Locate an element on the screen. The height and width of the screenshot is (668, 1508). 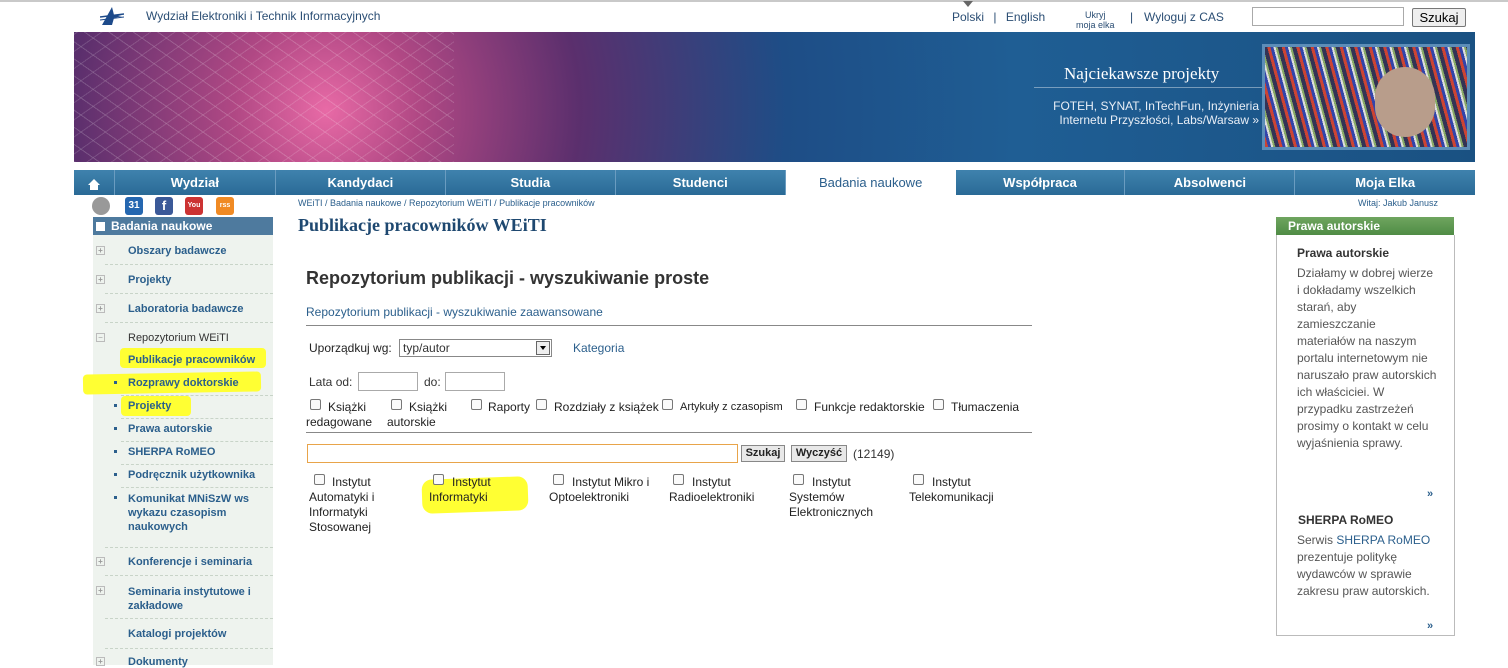
hide-moja-elka-link: Ukryj moja elka is located at coordinates (1095, 20).